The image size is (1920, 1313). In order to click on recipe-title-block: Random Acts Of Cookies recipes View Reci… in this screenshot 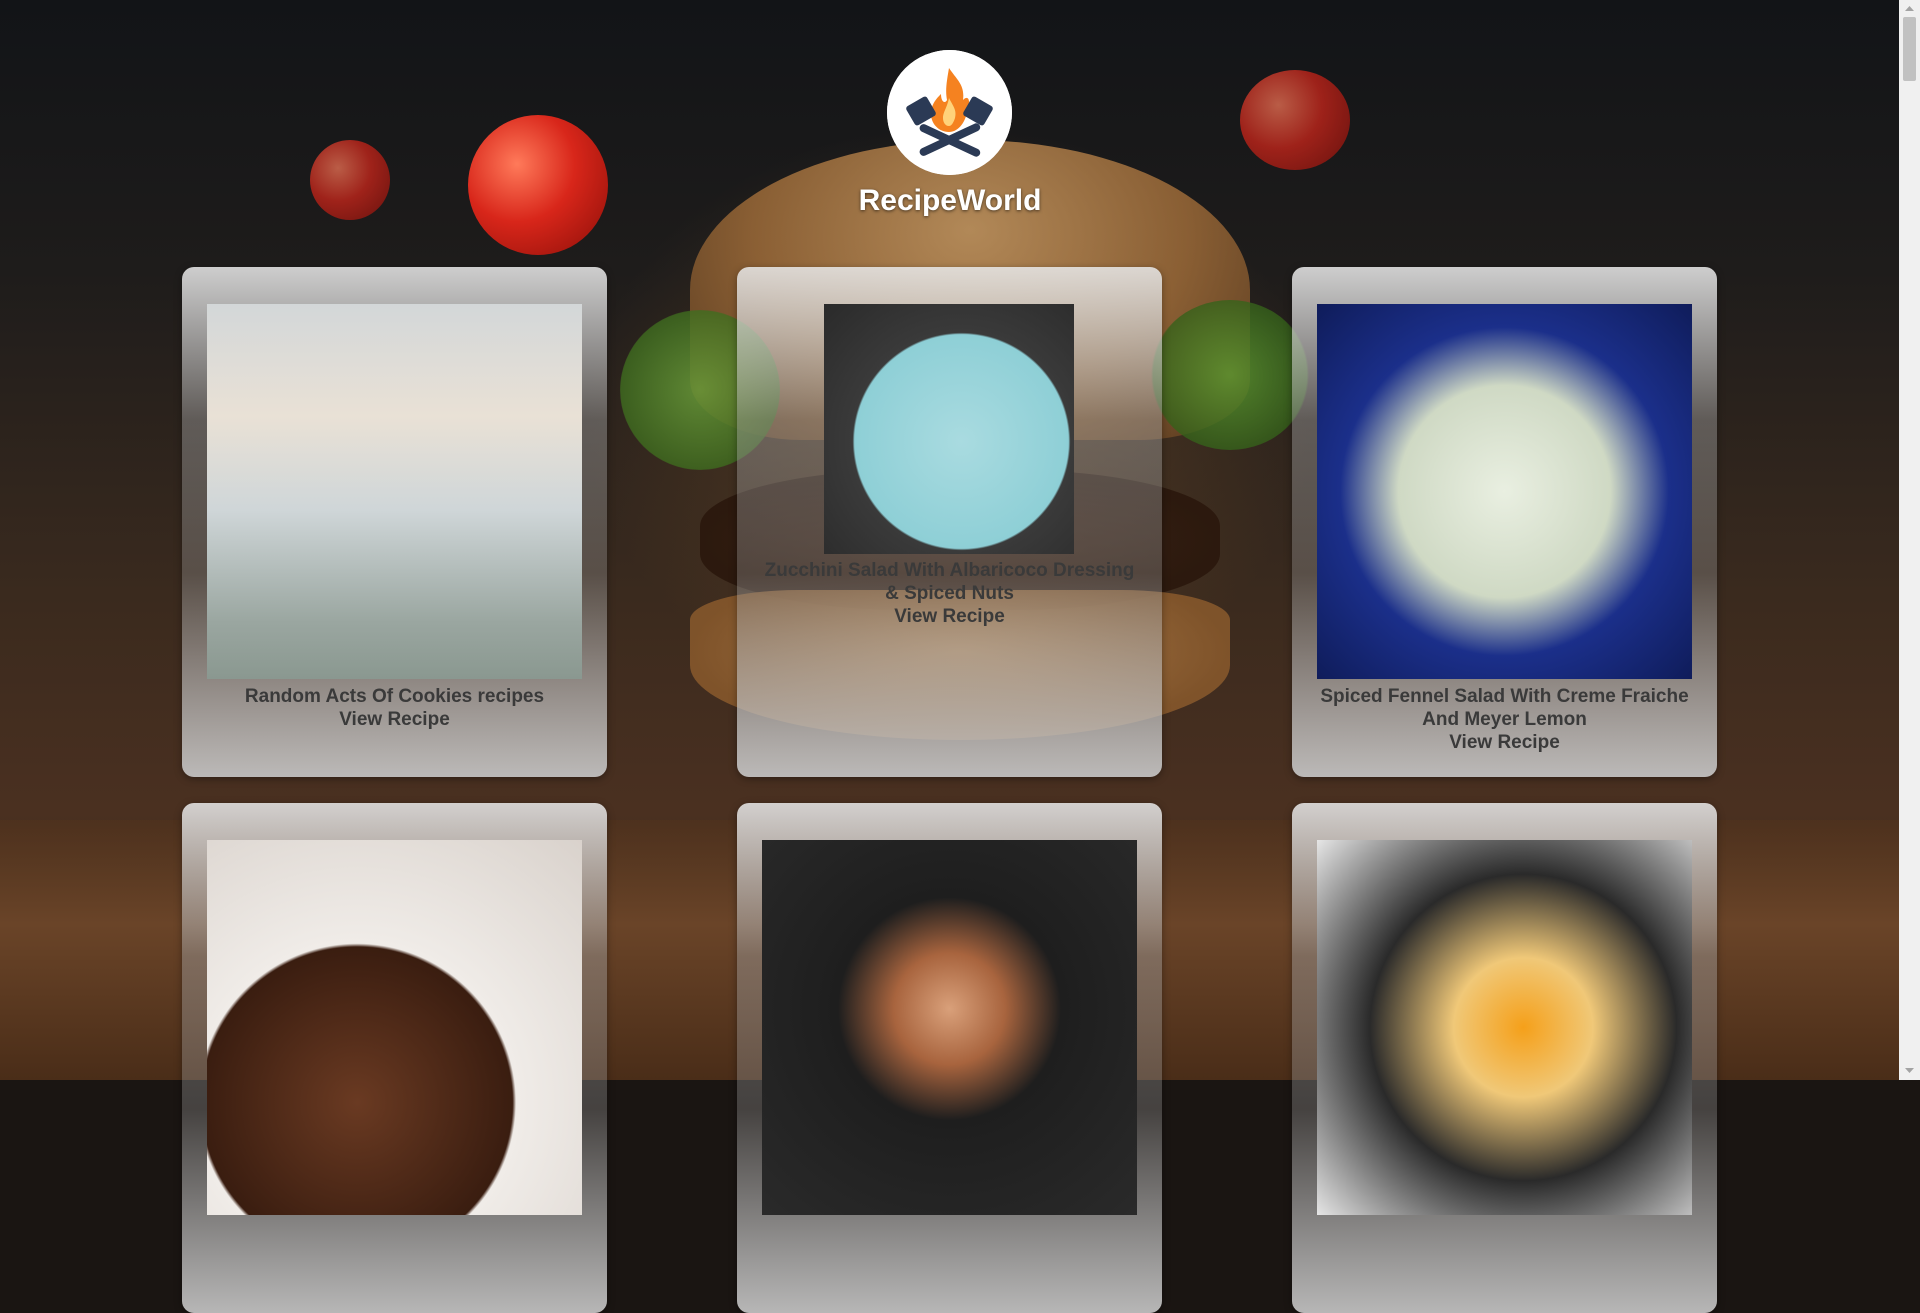, I will do `click(394, 708)`.